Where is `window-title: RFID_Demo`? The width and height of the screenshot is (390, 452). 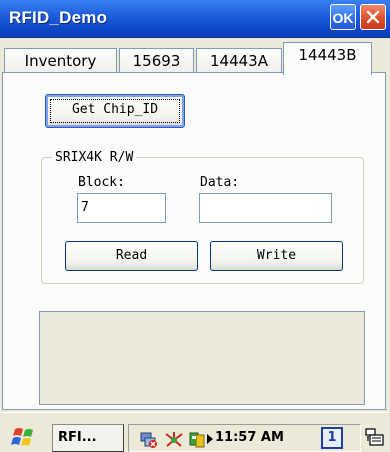 window-title: RFID_Demo is located at coordinates (58, 17).